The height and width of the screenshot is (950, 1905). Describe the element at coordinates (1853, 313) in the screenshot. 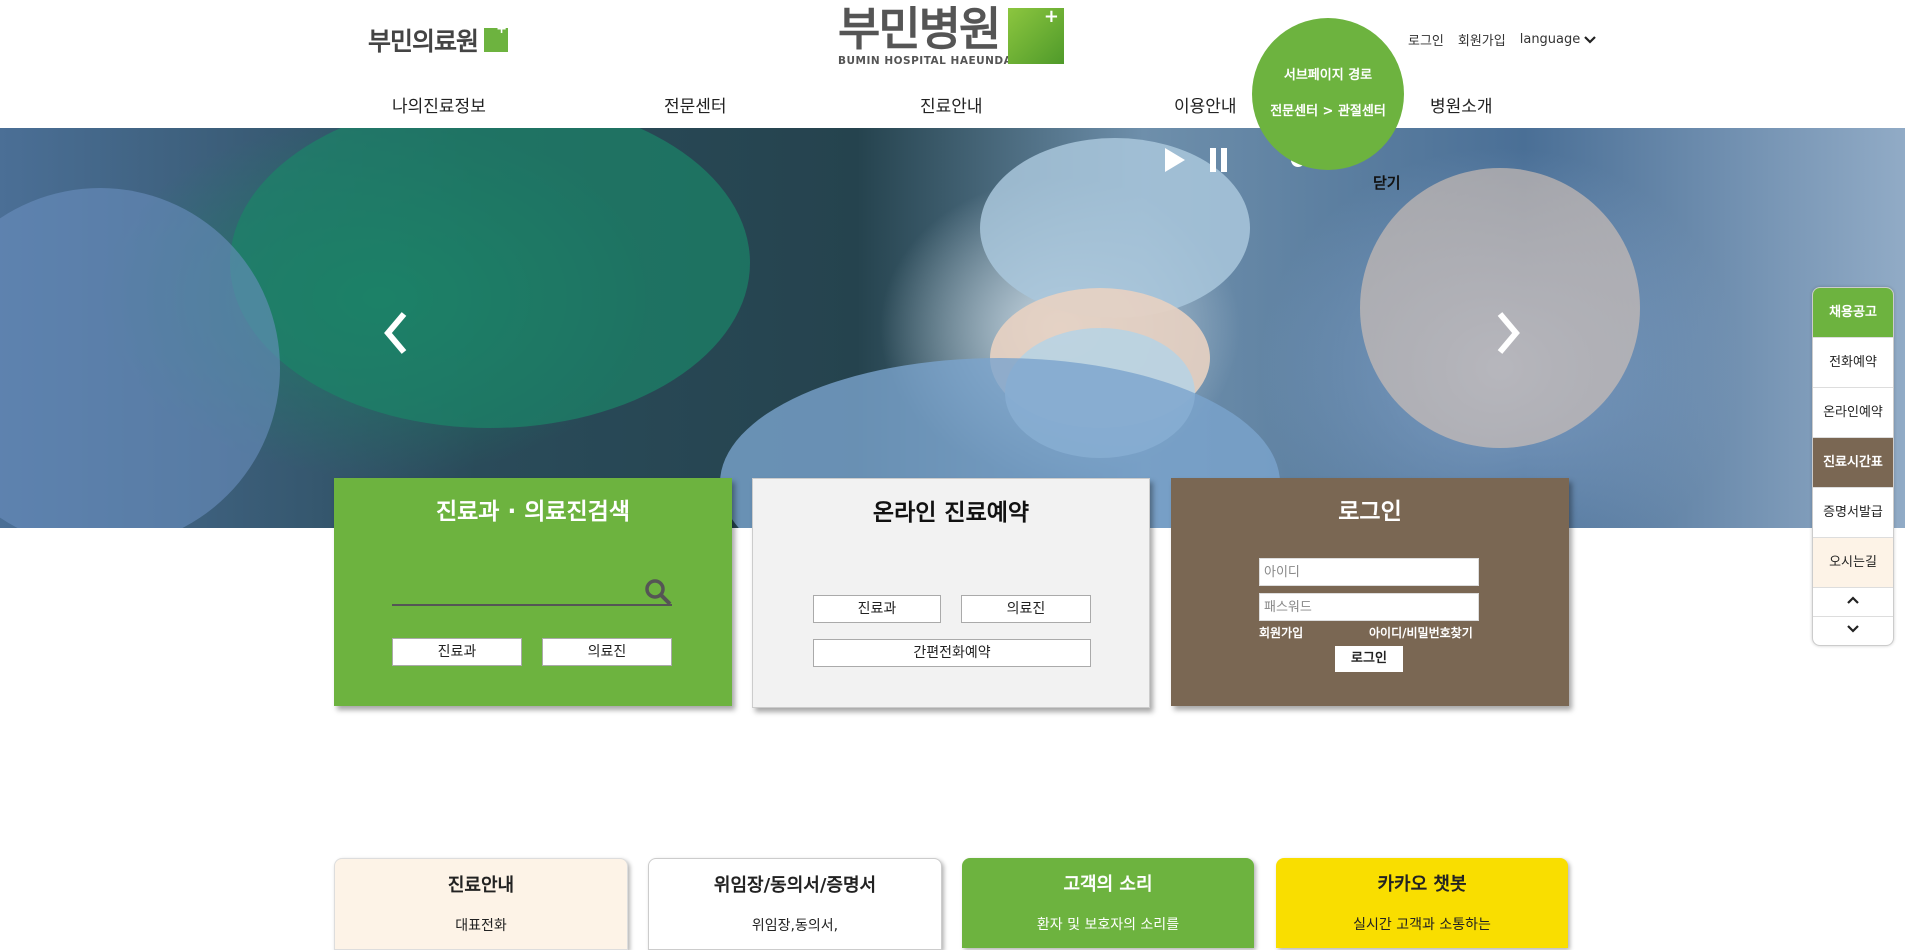

I see `quick-recruit: 채용공고` at that location.